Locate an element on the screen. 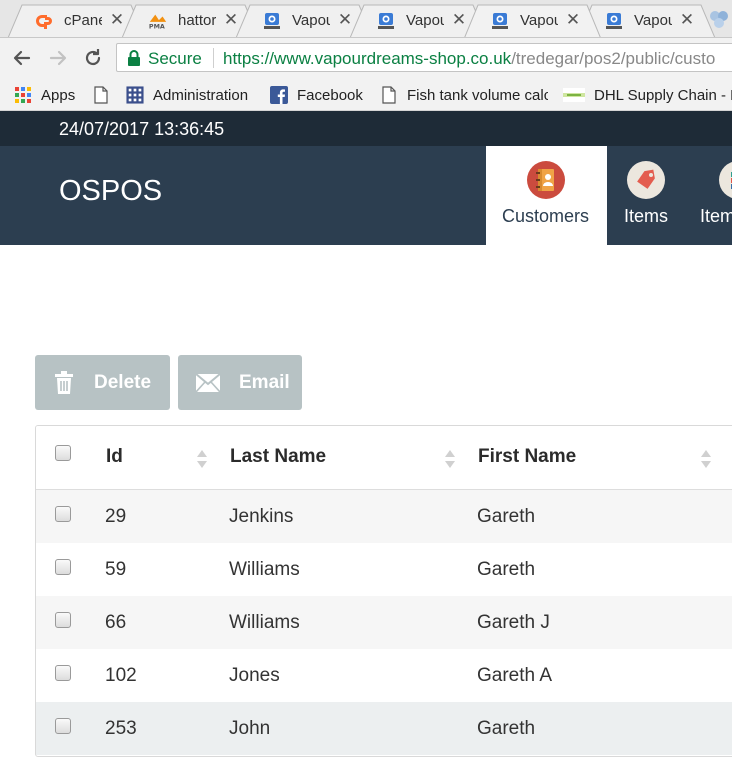 The width and height of the screenshot is (732, 783). tab-title: cPane is located at coordinates (83, 20).